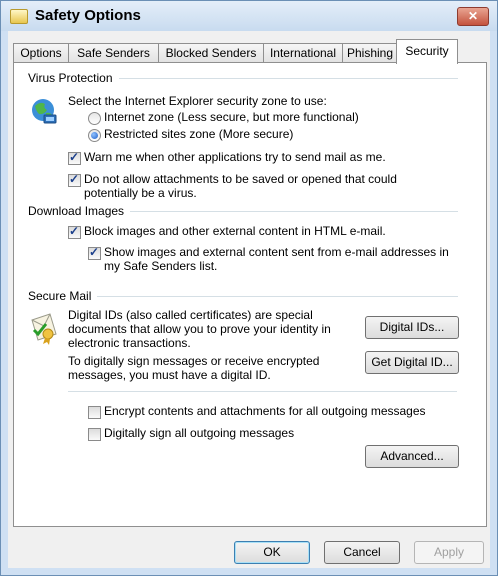 This screenshot has height=576, width=498. What do you see at coordinates (129, 343) in the screenshot?
I see `digital-ids-desc-line3: electronic transactions.` at bounding box center [129, 343].